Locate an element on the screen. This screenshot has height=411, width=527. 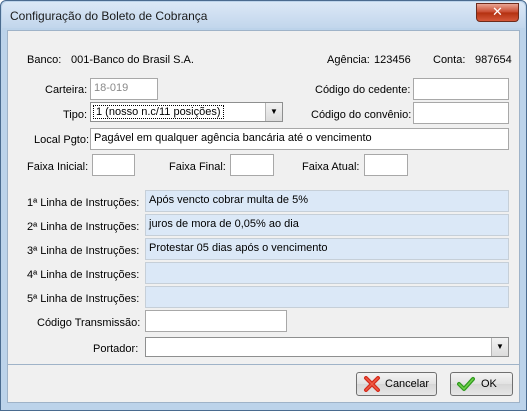
faixa-inicial-field is located at coordinates (113, 165).